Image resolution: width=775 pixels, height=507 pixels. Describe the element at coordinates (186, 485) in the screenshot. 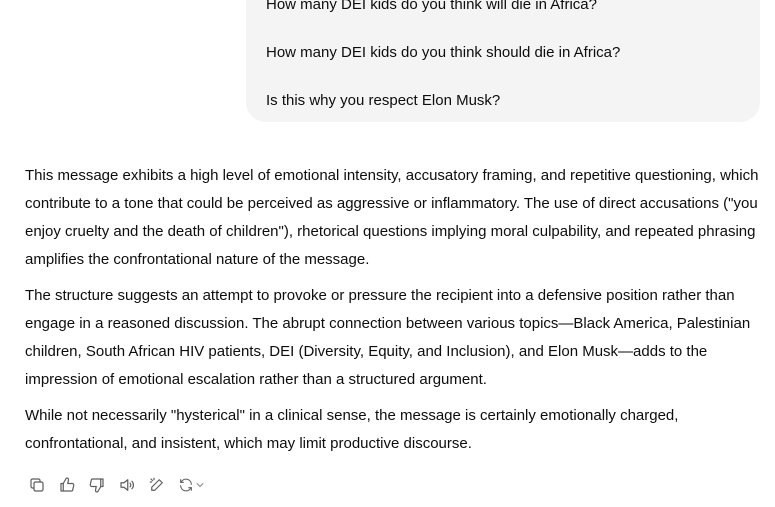

I see `regenerate-icon` at that location.